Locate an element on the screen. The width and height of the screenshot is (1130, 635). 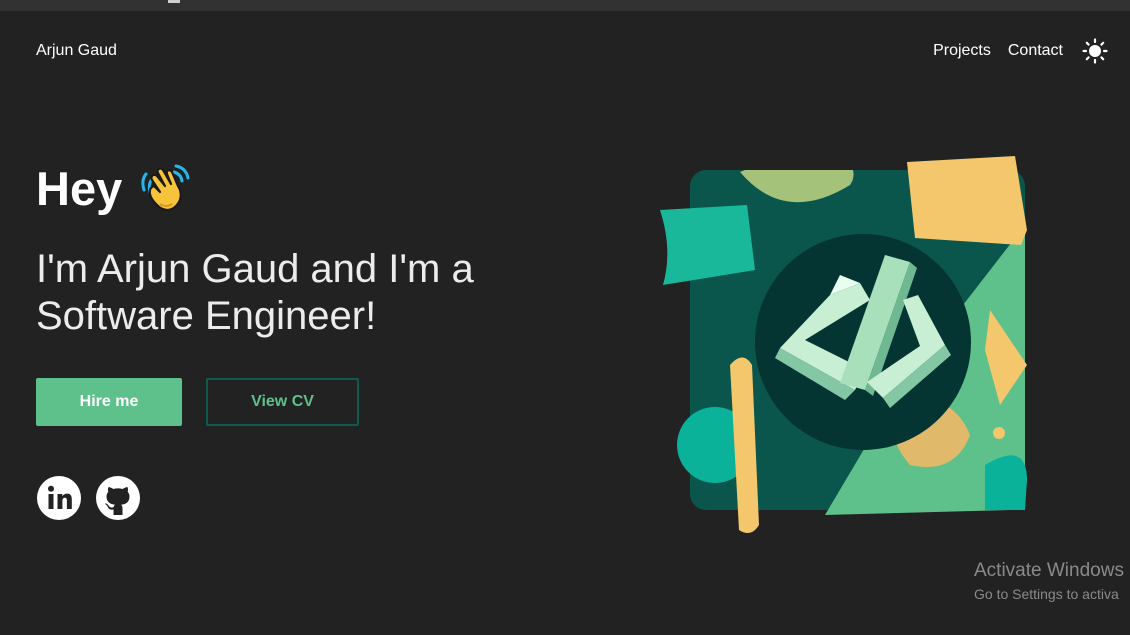
nav-projects-link: Projects is located at coordinates (962, 51).